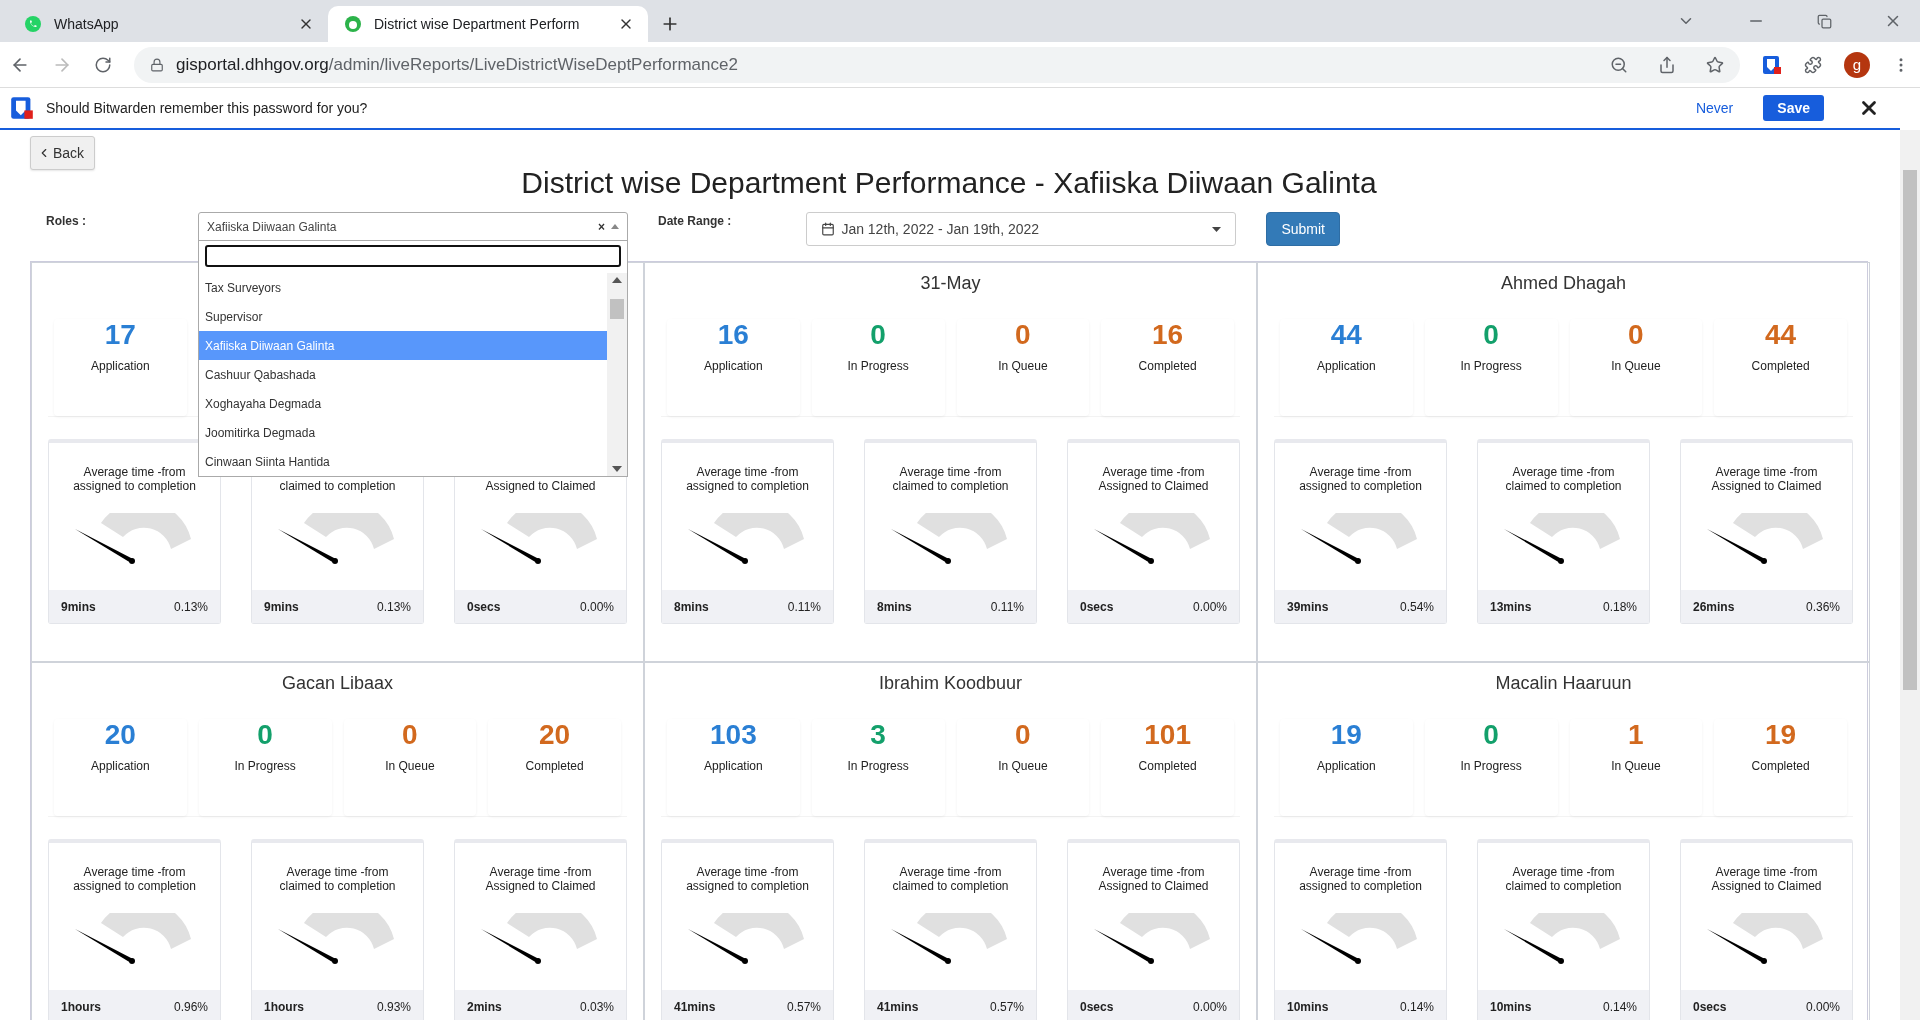  I want to click on gauge-percent: 0.03%, so click(596, 1006).